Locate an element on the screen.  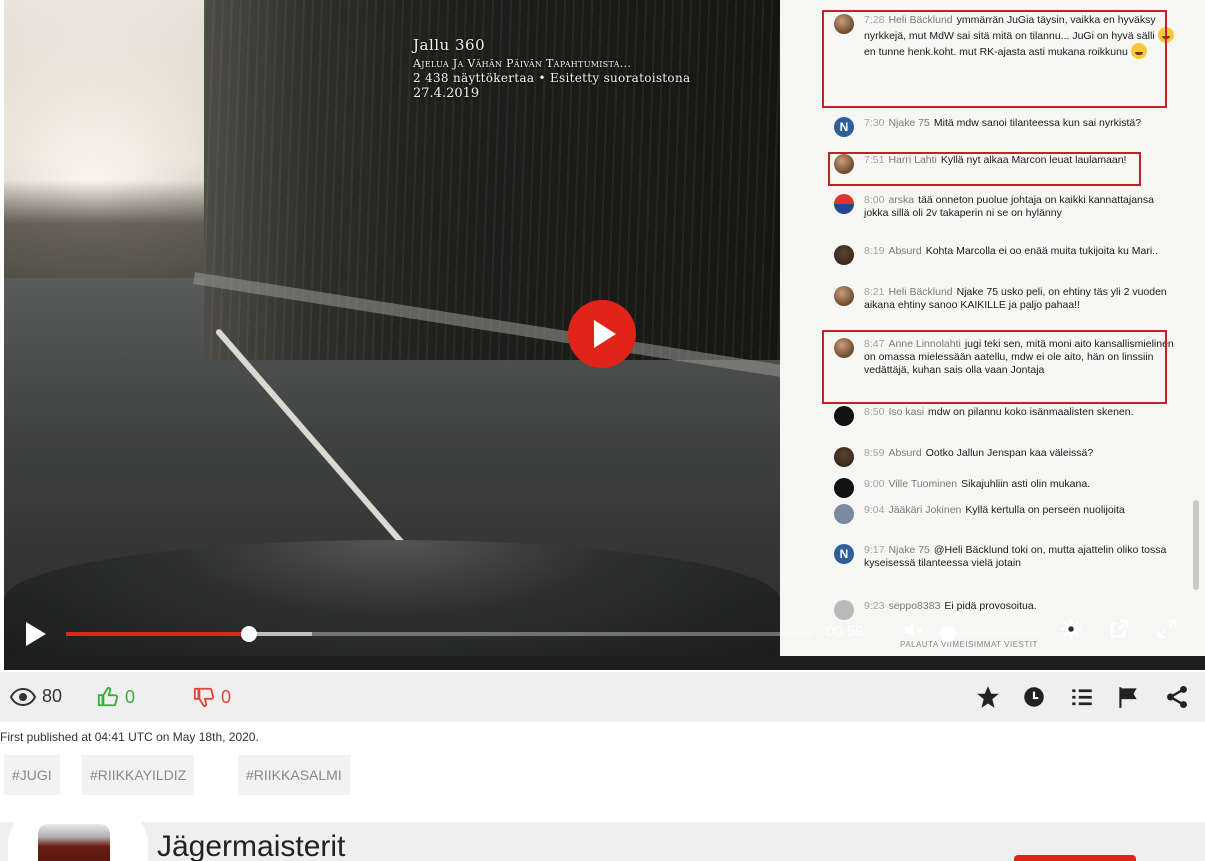
view-count-value: 80 is located at coordinates (52, 696).